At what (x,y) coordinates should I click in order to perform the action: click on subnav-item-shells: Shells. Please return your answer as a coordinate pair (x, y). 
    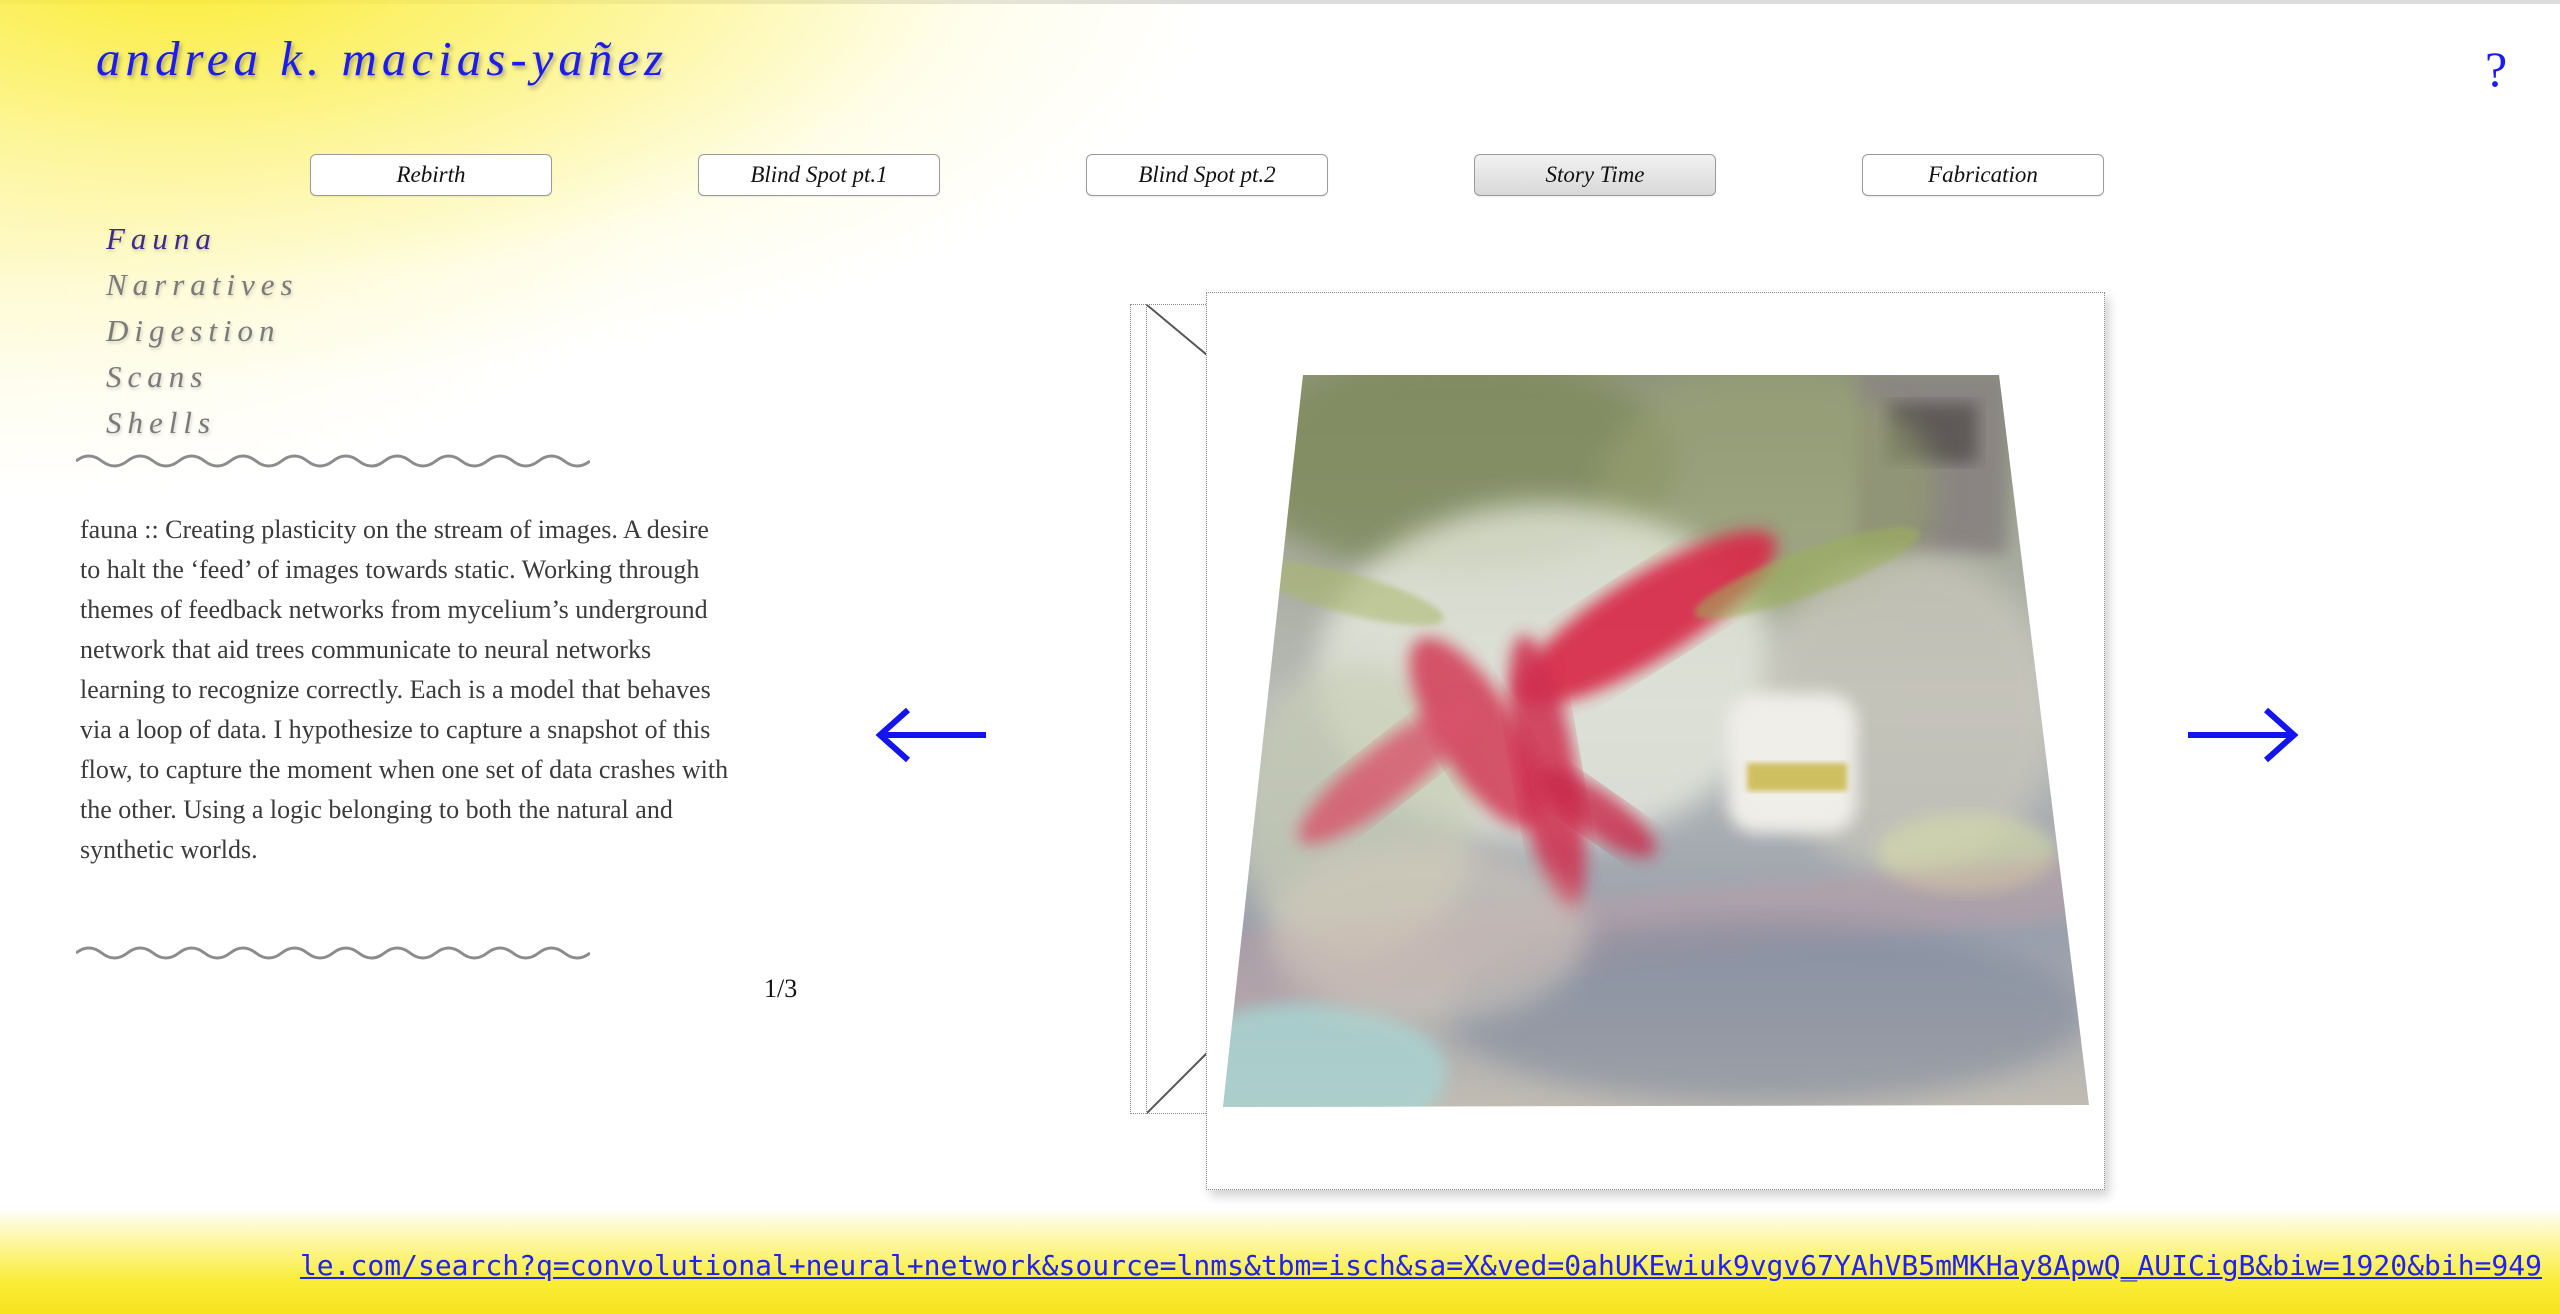
    Looking at the image, I should click on (202, 423).